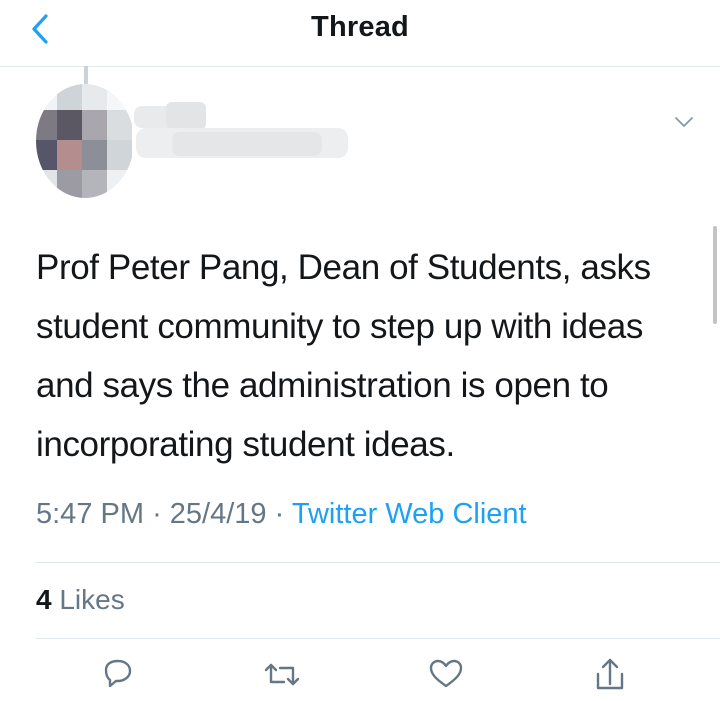  I want to click on tweet-meta: 5:47 PM · 25/4/19 · Twitter Web Client, so click(281, 514).